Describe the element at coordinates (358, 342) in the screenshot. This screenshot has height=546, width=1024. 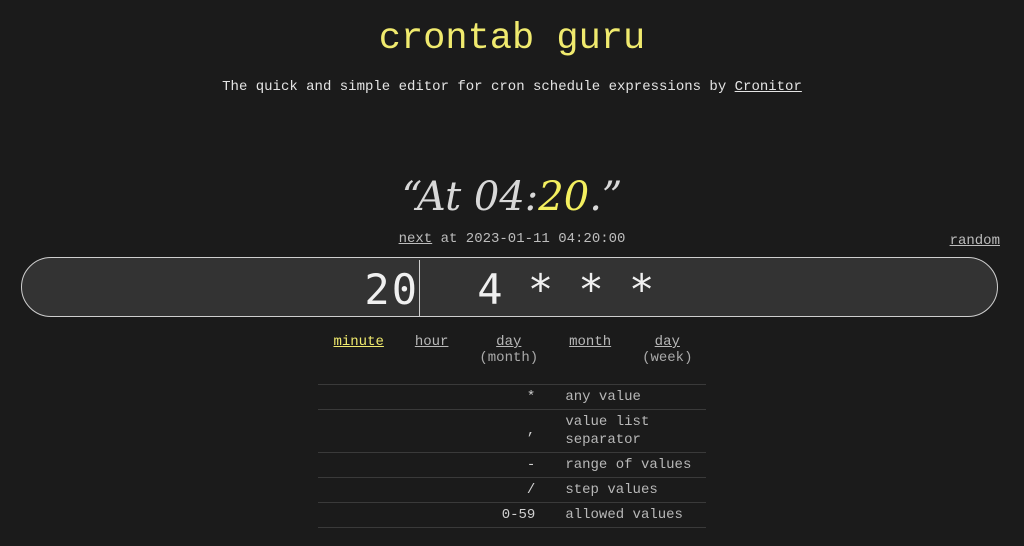
I see `part-label: minute` at that location.